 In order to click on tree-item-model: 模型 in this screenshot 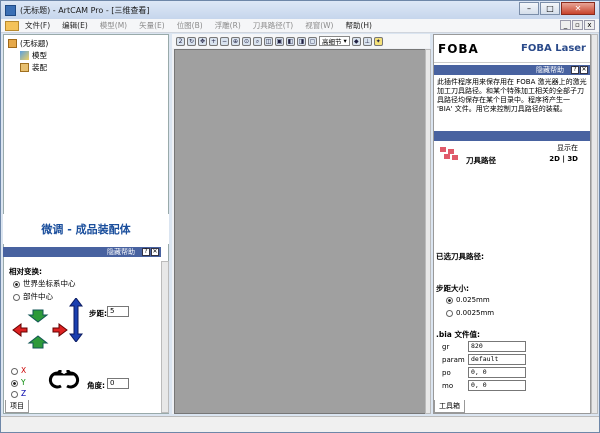, I will do `click(28, 55)`.